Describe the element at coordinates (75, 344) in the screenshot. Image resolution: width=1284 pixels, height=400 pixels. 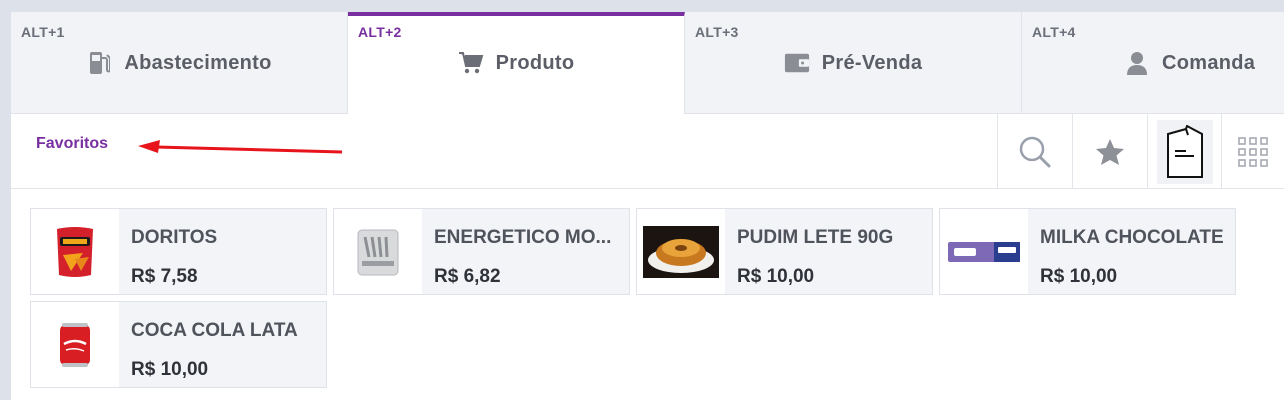
I see `coca-cola-can-image` at that location.